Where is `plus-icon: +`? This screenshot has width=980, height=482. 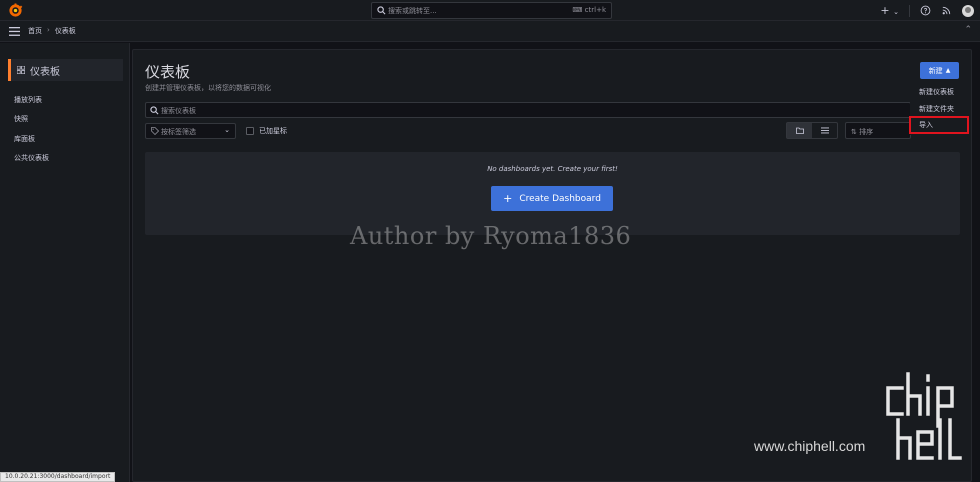
plus-icon: + is located at coordinates (508, 198).